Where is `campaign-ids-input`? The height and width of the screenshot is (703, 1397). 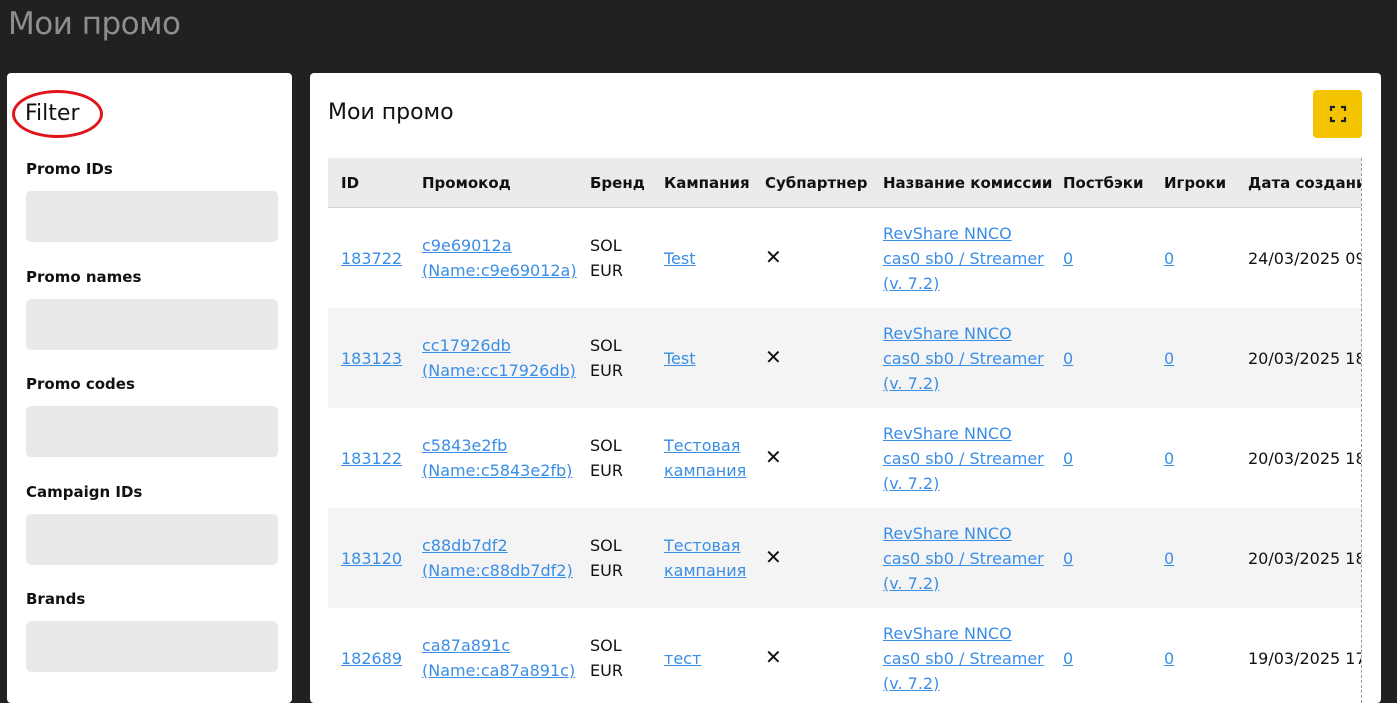
campaign-ids-input is located at coordinates (152, 539).